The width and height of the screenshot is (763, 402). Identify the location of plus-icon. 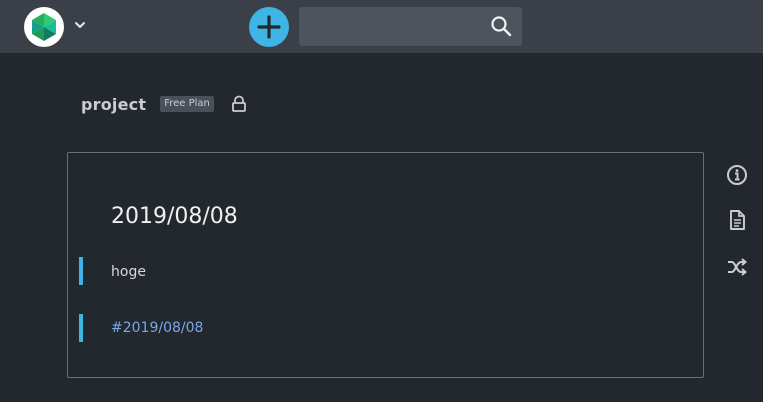
(269, 27).